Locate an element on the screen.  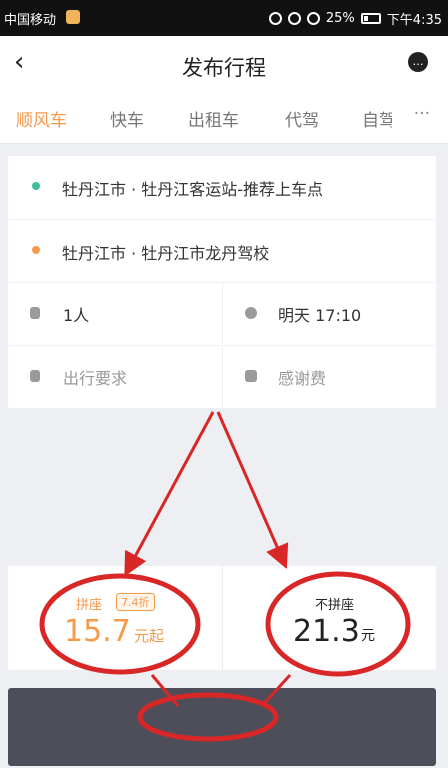
clock-icon is located at coordinates (251, 313).